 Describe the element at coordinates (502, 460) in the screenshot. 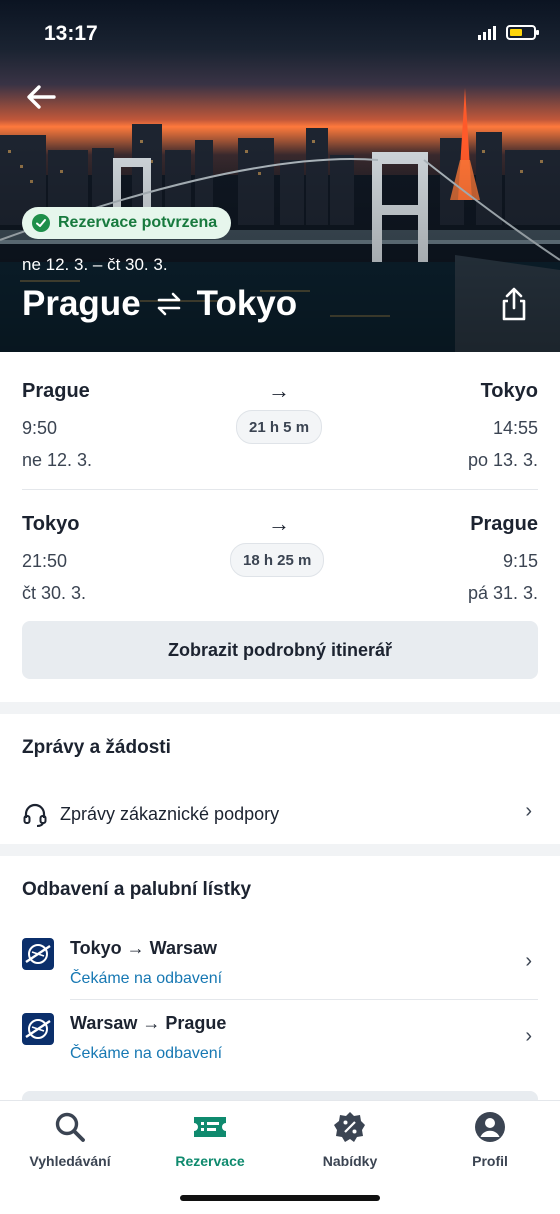

I see `arrive-date: po 13. 3.` at that location.